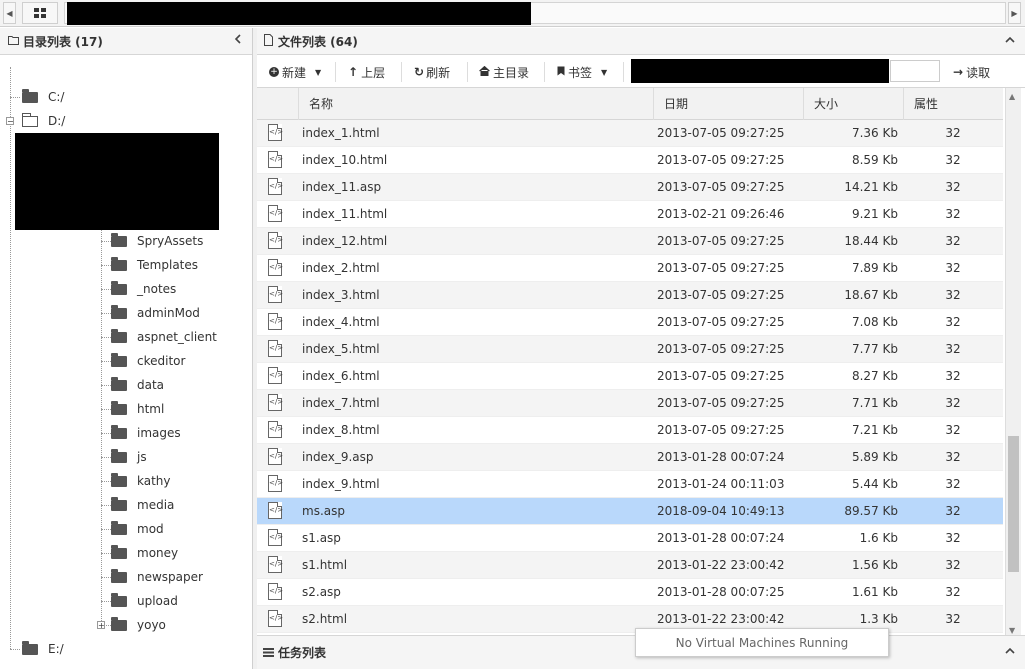 Image resolution: width=1025 pixels, height=669 pixels. Describe the element at coordinates (630, 592) in the screenshot. I see `table-row: </> s2.asp 2013-01-28 00:07:25 1.61 Kb 32` at that location.